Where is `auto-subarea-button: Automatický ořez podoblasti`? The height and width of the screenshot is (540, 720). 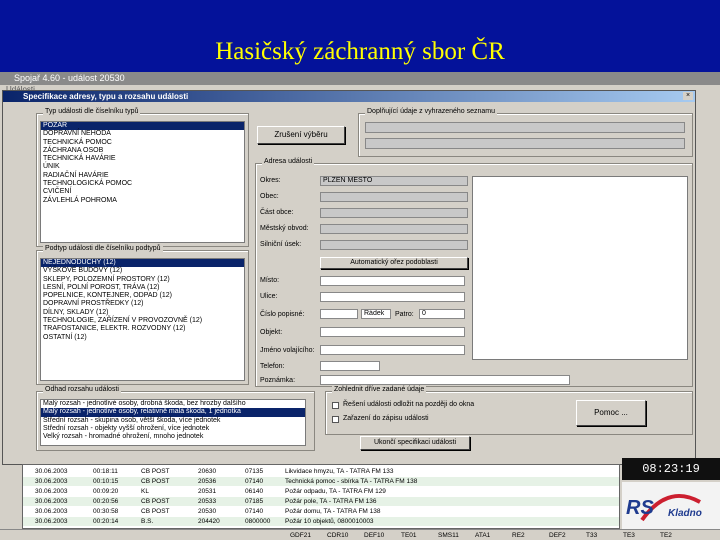
auto-subarea-button: Automatický ořez podoblasti is located at coordinates (394, 263).